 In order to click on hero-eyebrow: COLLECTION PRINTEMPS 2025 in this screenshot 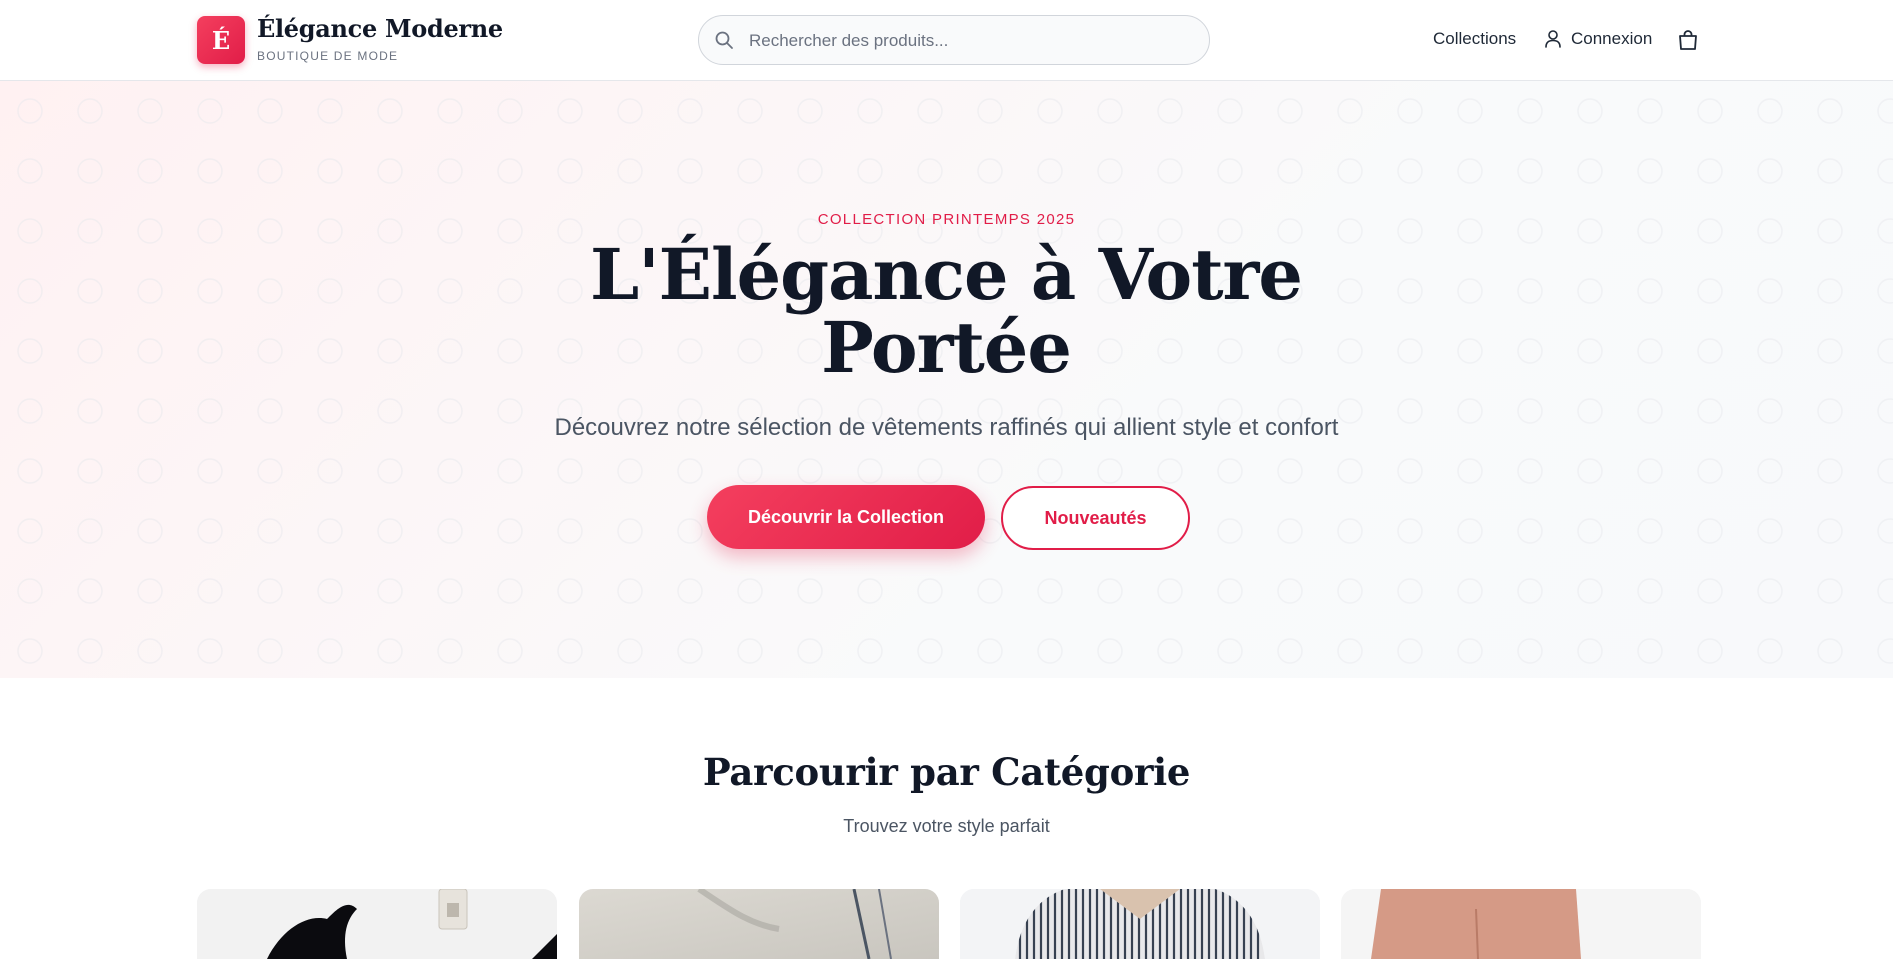, I will do `click(946, 219)`.